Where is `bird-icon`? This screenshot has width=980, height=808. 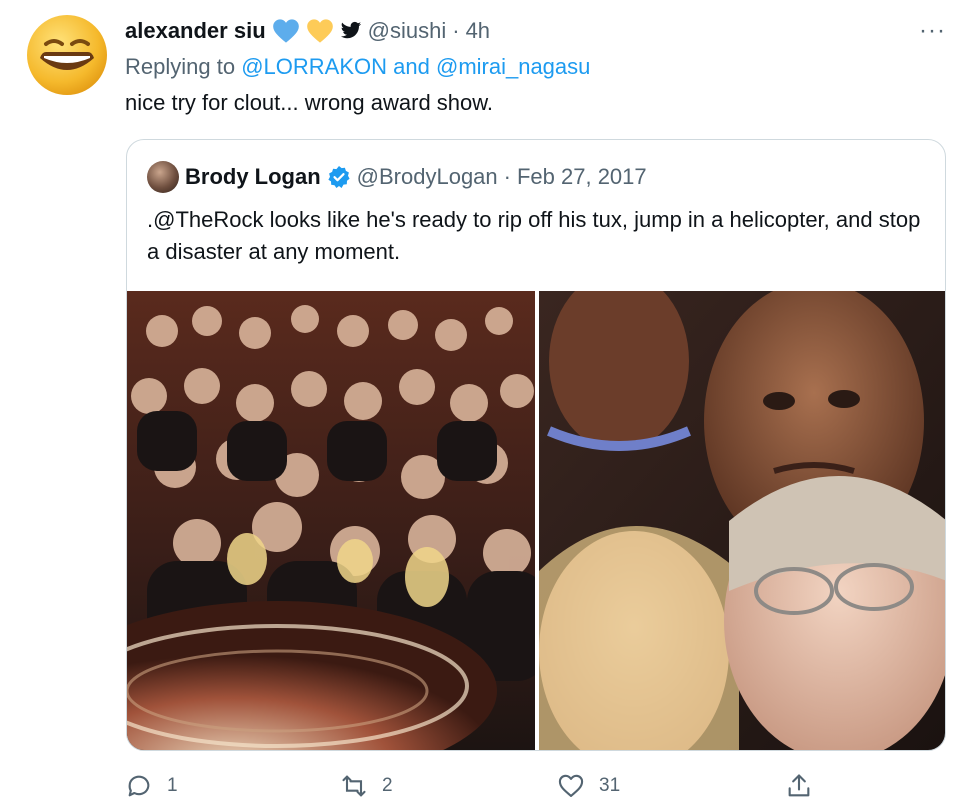
bird-icon is located at coordinates (350, 30).